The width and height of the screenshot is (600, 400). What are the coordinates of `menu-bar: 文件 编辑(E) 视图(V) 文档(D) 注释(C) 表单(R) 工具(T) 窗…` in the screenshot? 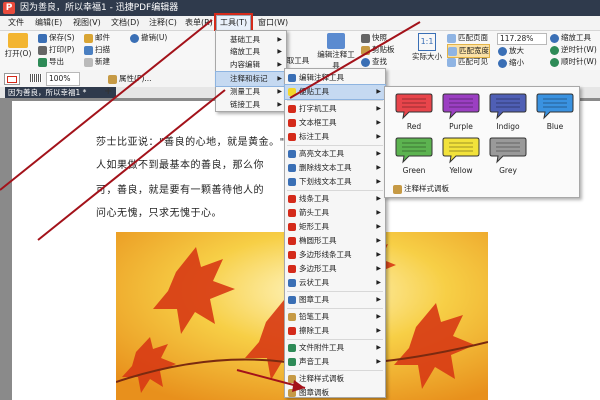 It's located at (300, 23).